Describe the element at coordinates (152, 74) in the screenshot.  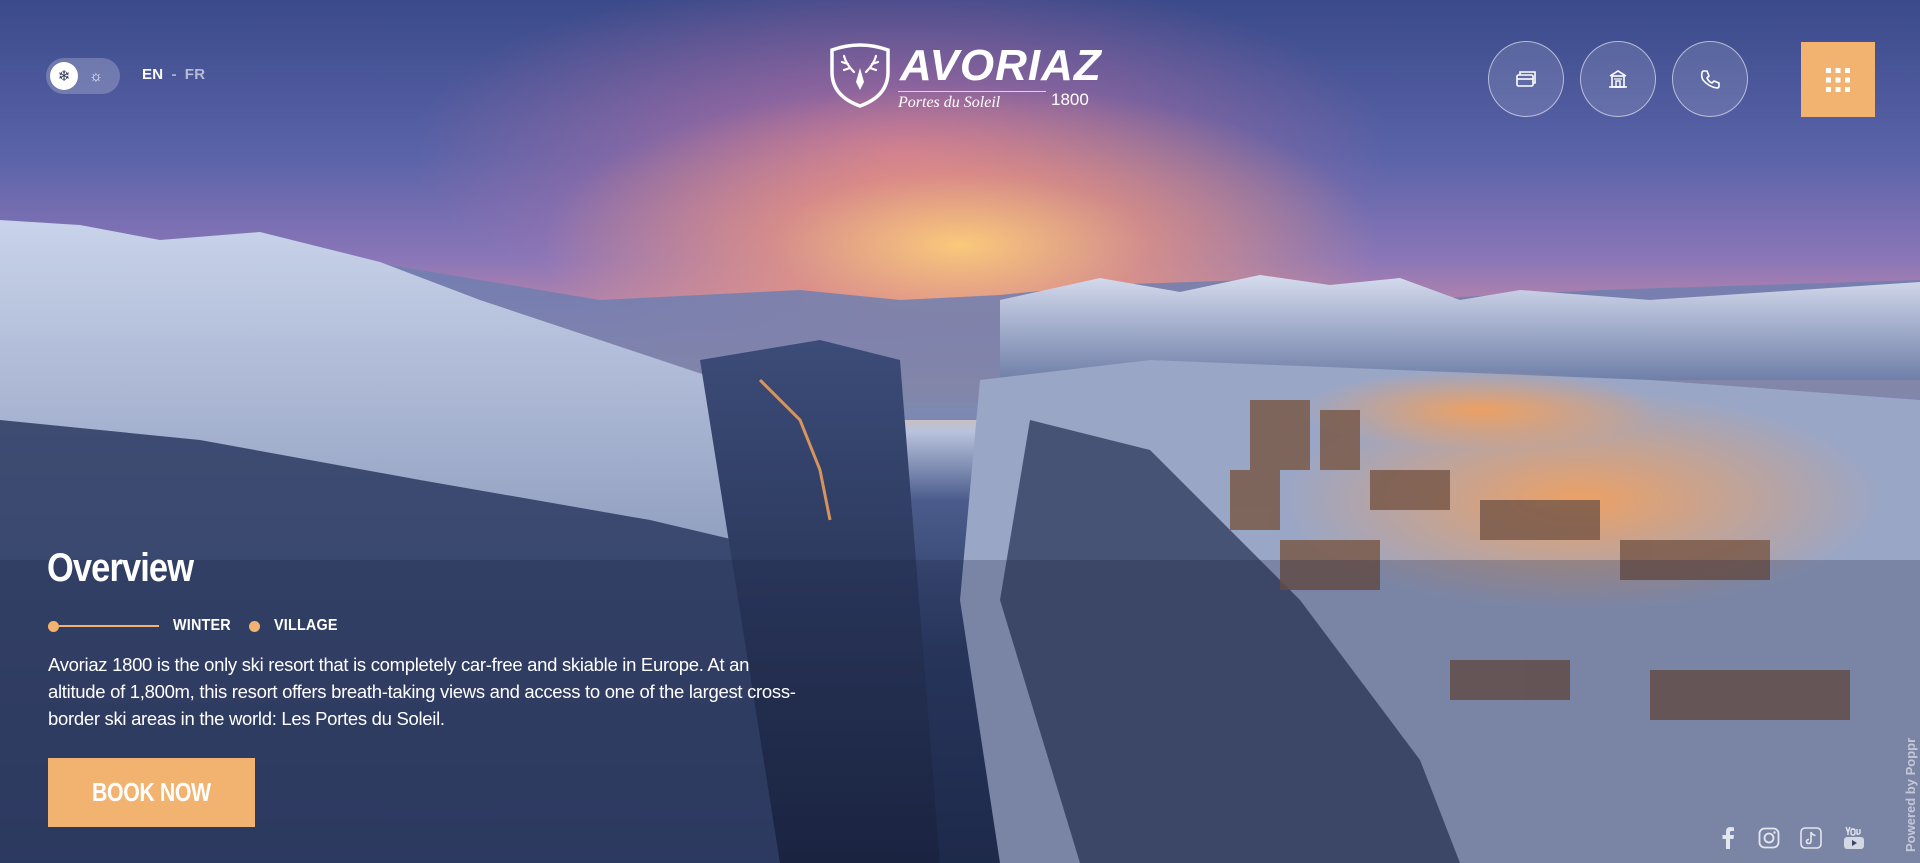
I see `lang-en: EN` at that location.